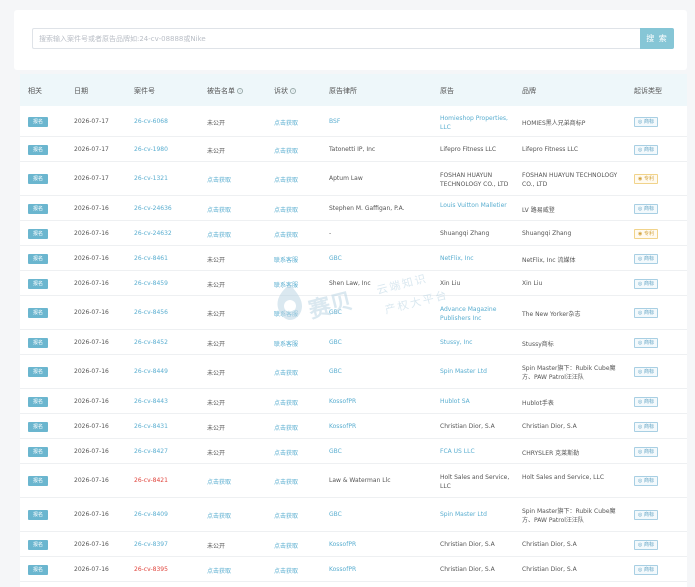  What do you see at coordinates (475, 123) in the screenshot?
I see `plaintiff-cell: Homieshop Properties, LLC` at bounding box center [475, 123].